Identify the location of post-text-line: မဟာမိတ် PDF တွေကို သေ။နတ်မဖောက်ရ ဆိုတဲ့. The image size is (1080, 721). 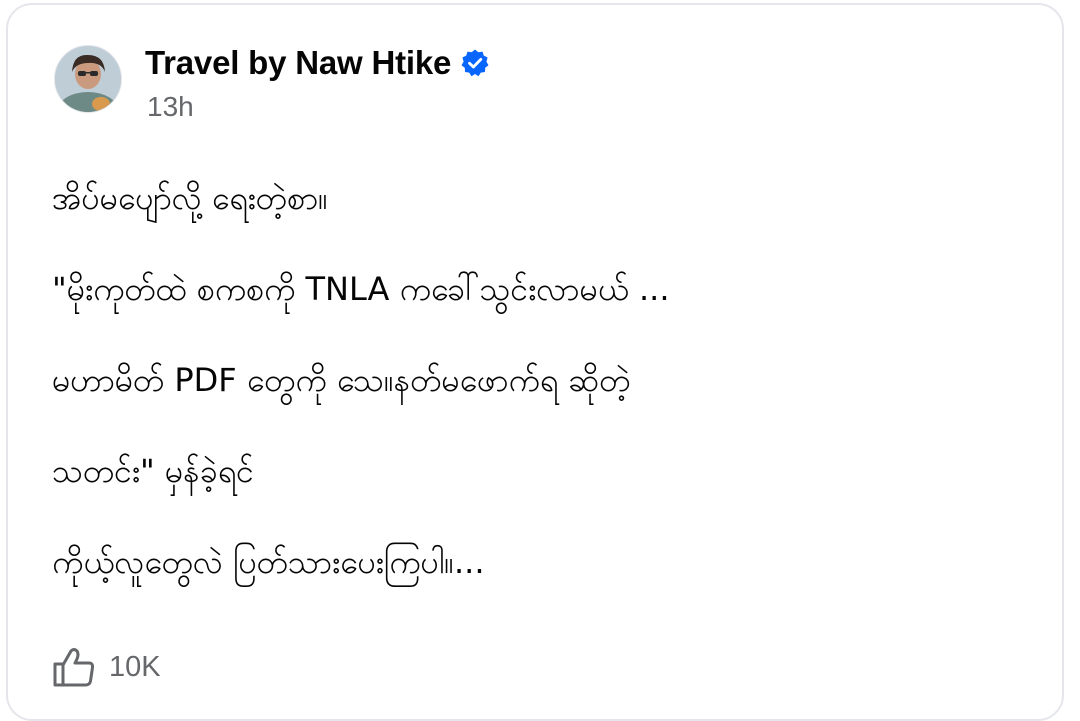
(341, 380).